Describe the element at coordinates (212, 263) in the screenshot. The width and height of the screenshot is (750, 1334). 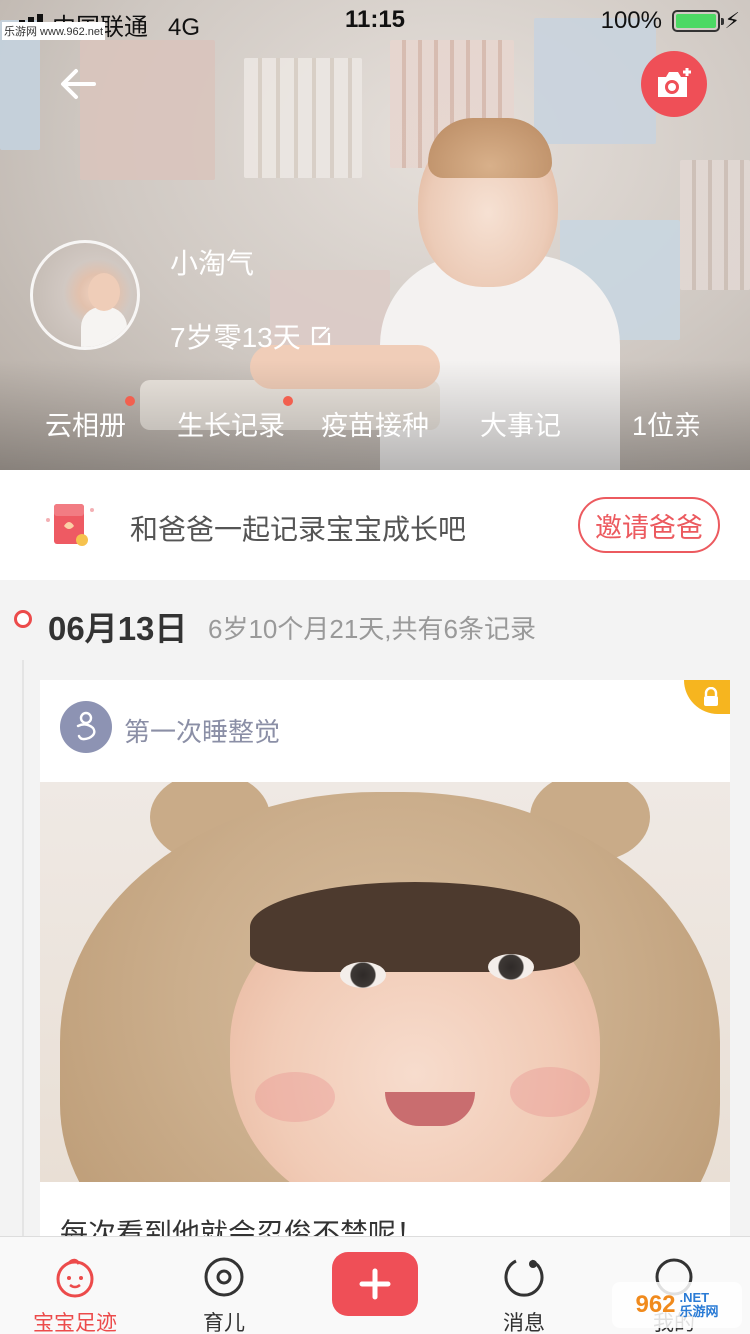
I see `baby-name: 小淘气` at that location.